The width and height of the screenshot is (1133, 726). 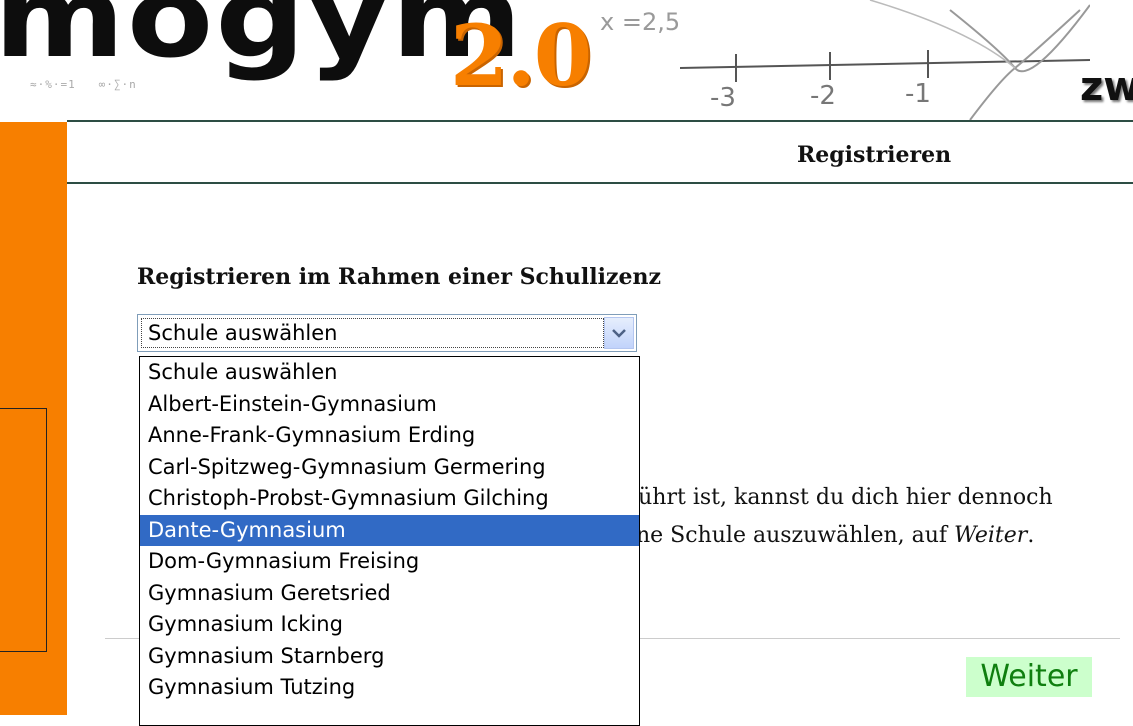 I want to click on dropdown-option: Dom-Gymnasium Freising, so click(x=389, y=562).